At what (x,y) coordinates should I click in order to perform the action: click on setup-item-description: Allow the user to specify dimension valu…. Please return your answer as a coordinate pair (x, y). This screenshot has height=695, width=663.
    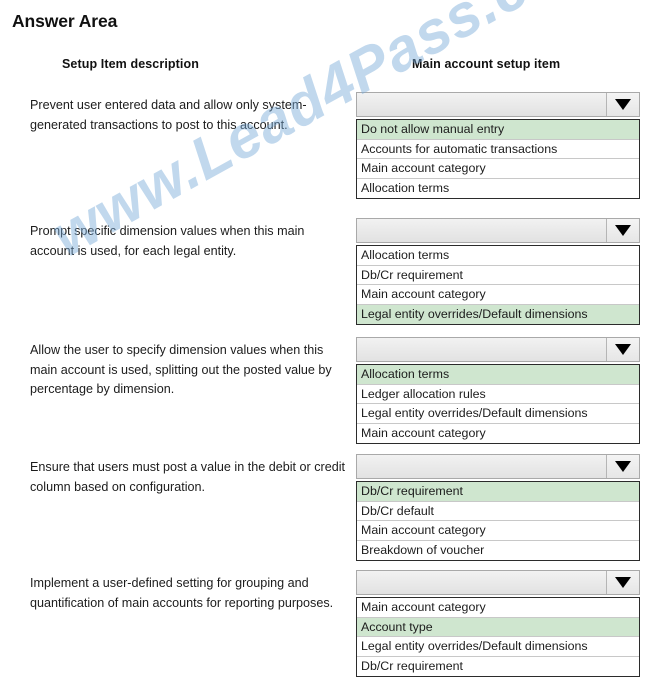
    Looking at the image, I should click on (181, 369).